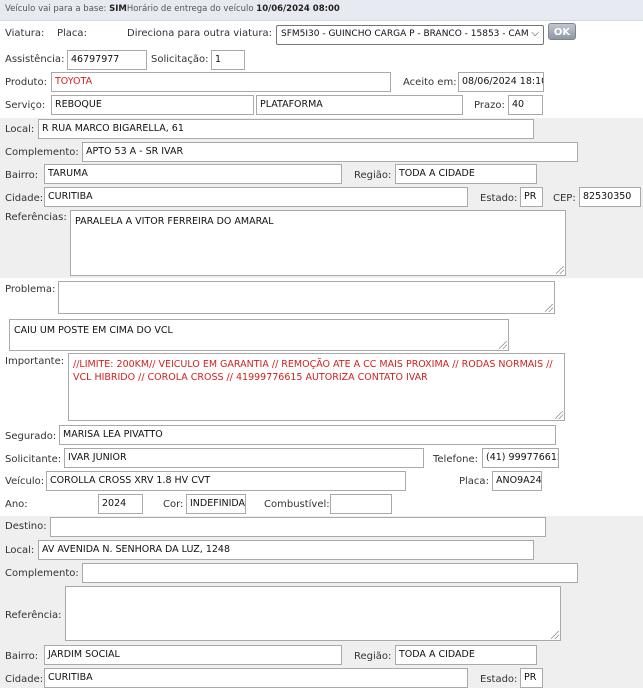  I want to click on assistencia-label: Assistência:, so click(35, 59).